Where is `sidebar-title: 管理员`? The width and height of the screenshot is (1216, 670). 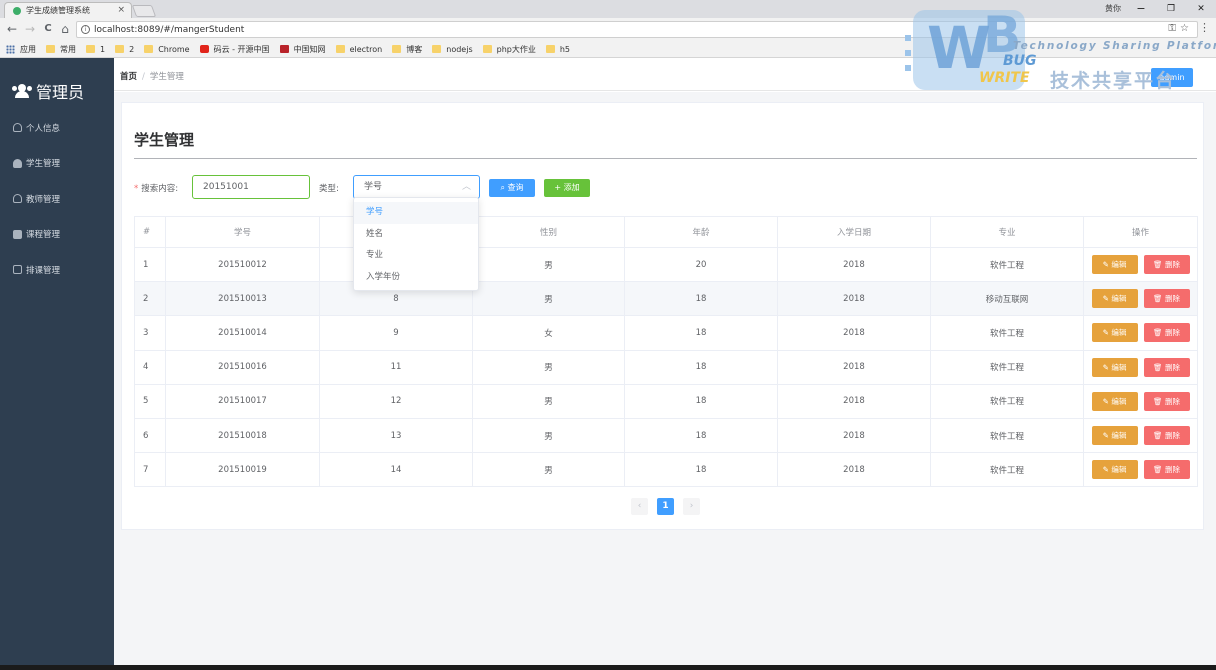
sidebar-title: 管理员 is located at coordinates (60, 92).